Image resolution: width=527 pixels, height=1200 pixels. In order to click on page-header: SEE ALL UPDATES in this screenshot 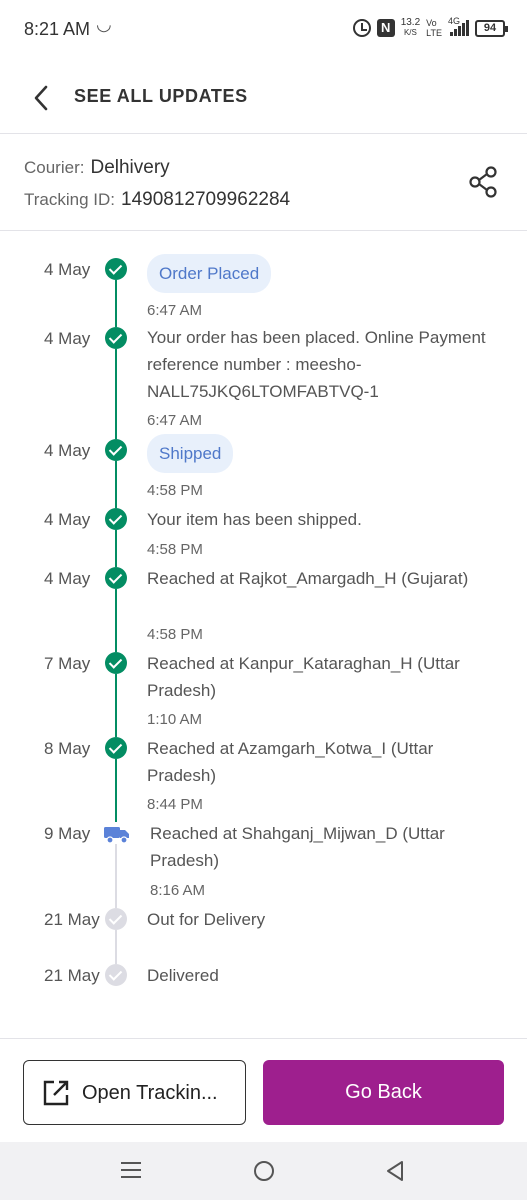, I will do `click(263, 98)`.